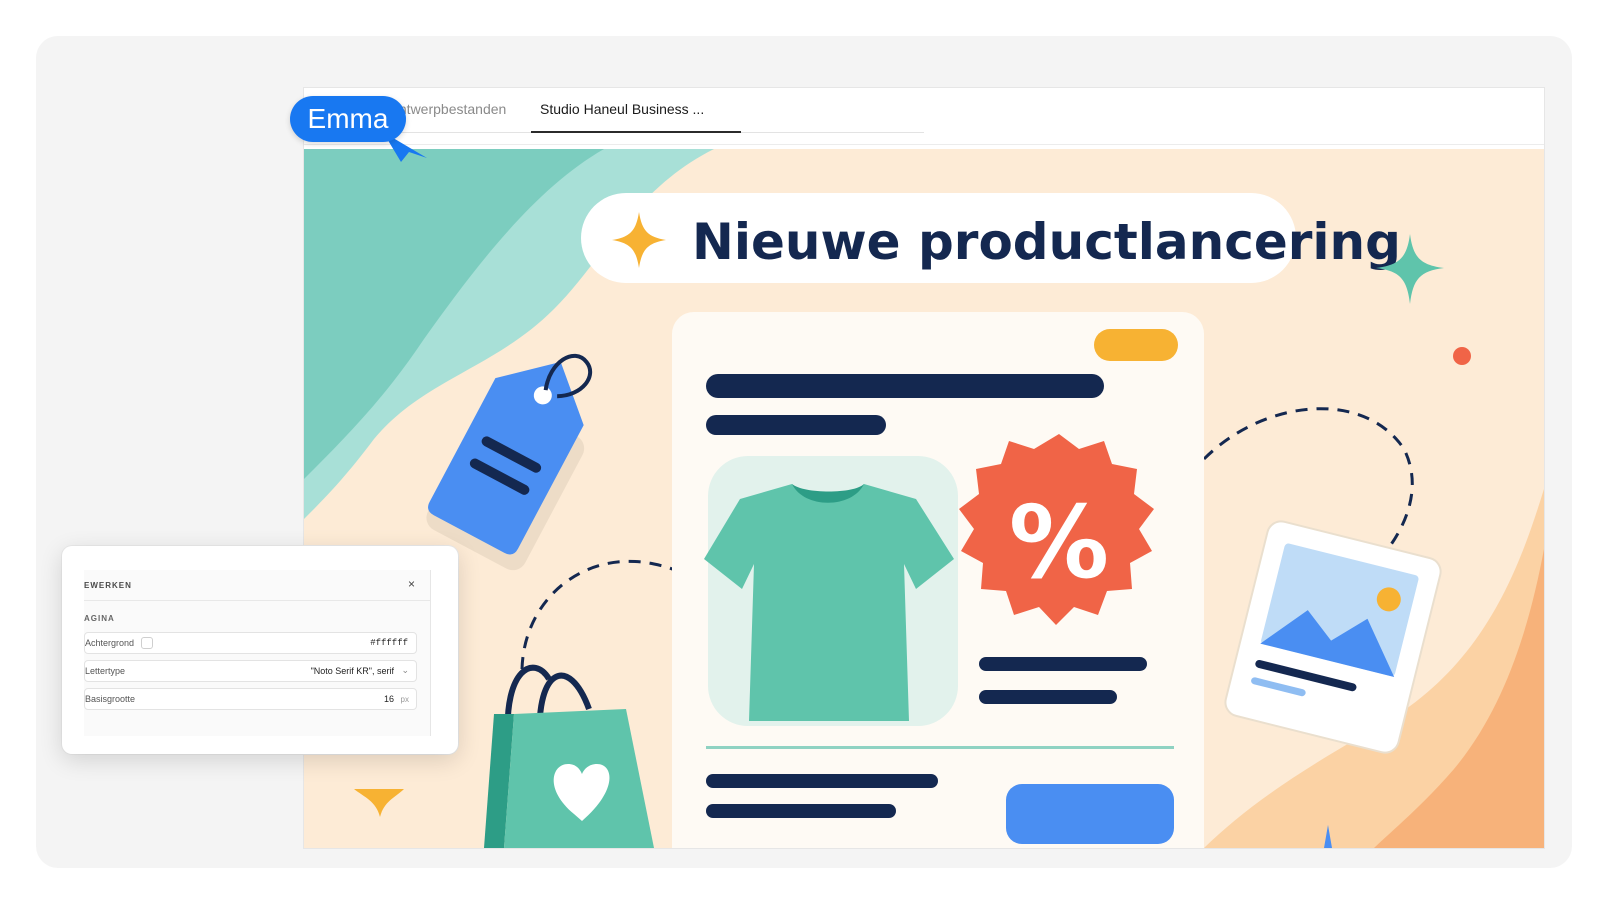 The width and height of the screenshot is (1600, 900). What do you see at coordinates (411, 584) in the screenshot?
I see `close-icon: ×` at bounding box center [411, 584].